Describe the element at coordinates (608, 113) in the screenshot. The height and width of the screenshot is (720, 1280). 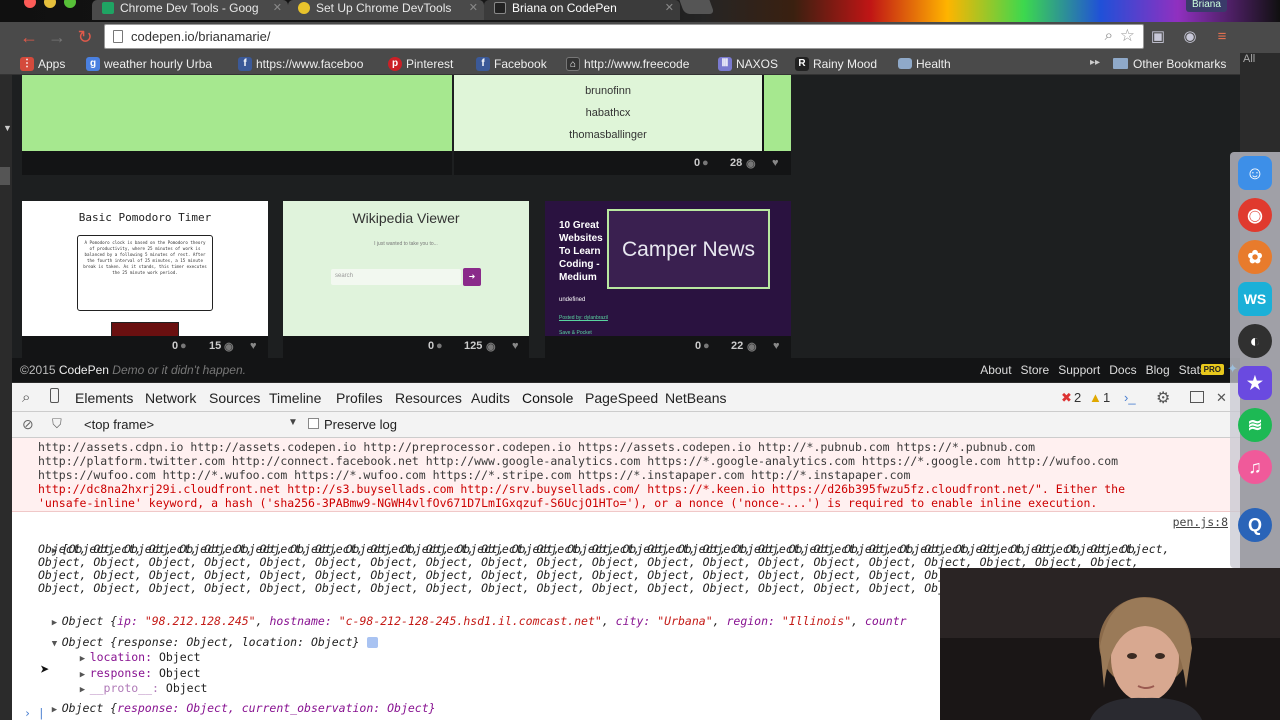
I see `pen-preview: brunofinn habathcx thomasballinger` at that location.